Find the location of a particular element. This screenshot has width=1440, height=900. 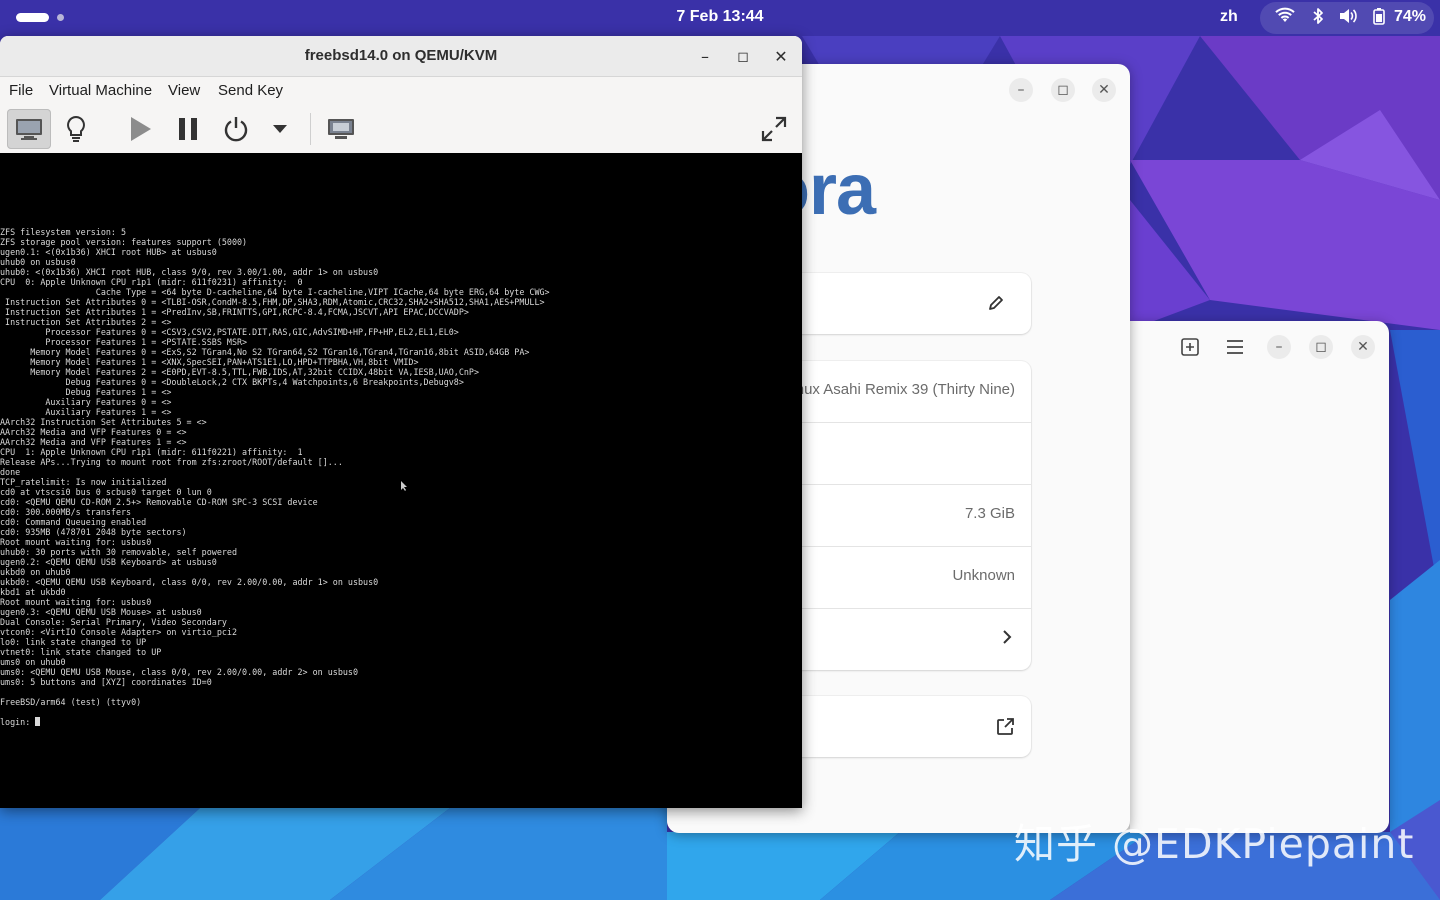

top-bar: 7 Feb 13:44 zh 74% is located at coordinates (720, 18).